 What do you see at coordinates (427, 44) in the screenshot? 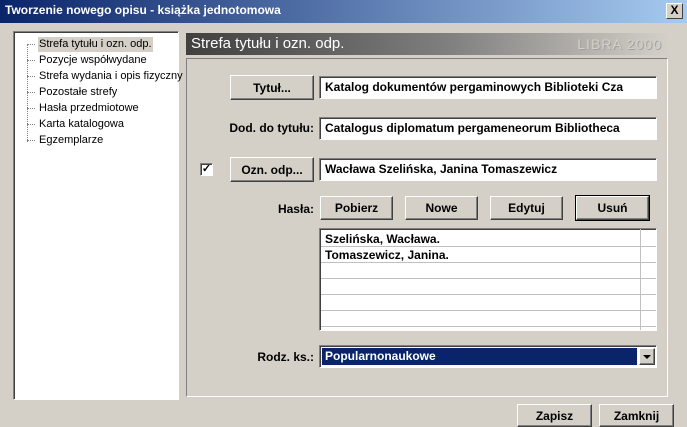
I see `section-header: Strefa tytułu i ozn. odp. LIBRA 2000` at bounding box center [427, 44].